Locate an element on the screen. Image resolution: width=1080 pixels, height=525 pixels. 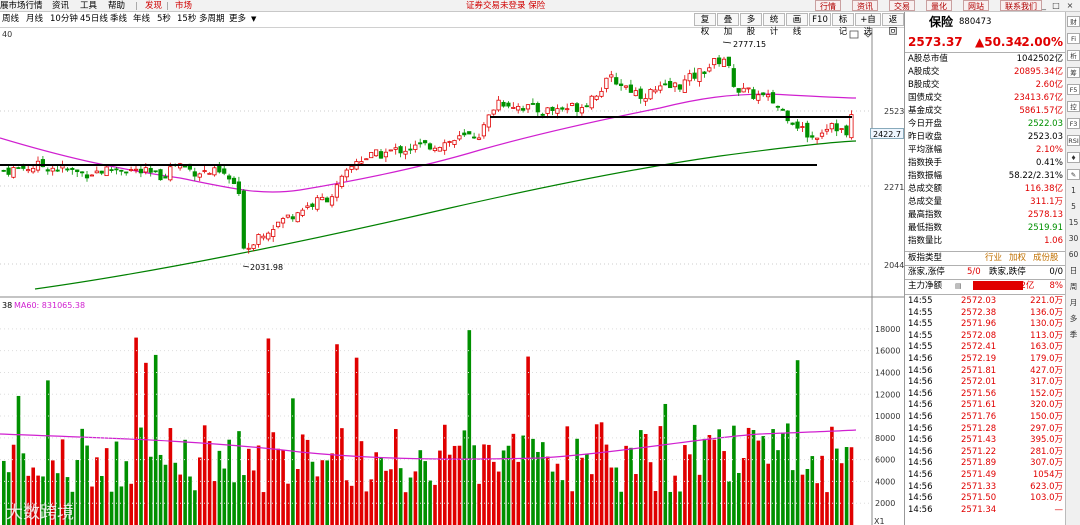
btn-info: 资讯 is located at coordinates (865, 5).